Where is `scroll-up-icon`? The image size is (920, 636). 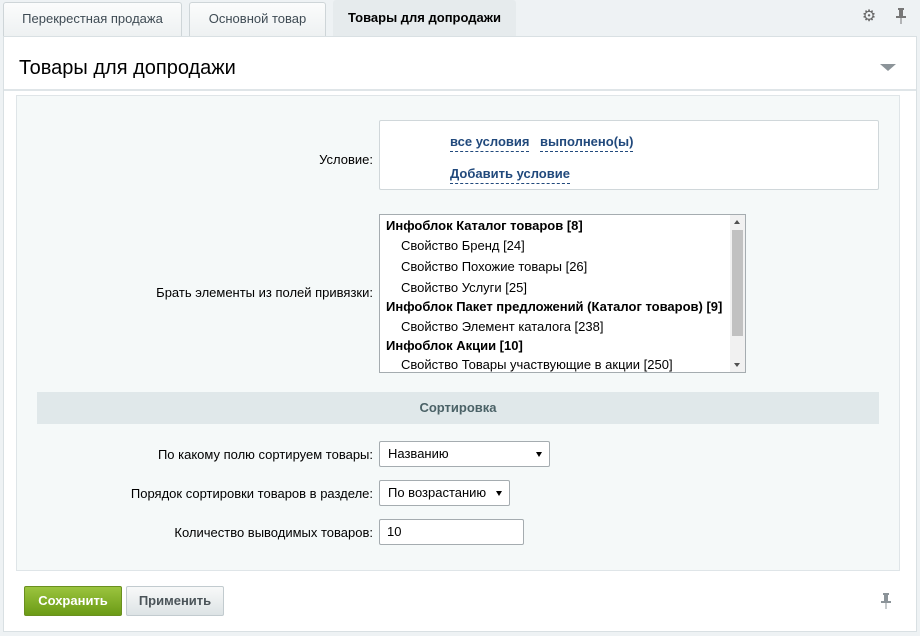 scroll-up-icon is located at coordinates (737, 222).